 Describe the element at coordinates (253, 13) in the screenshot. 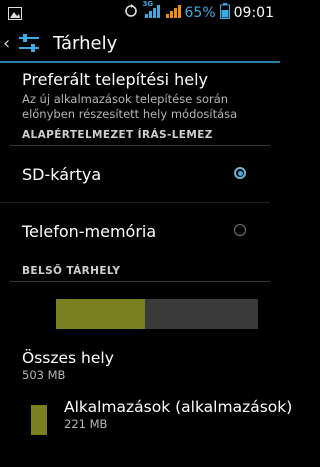

I see `clock: 09:01` at that location.